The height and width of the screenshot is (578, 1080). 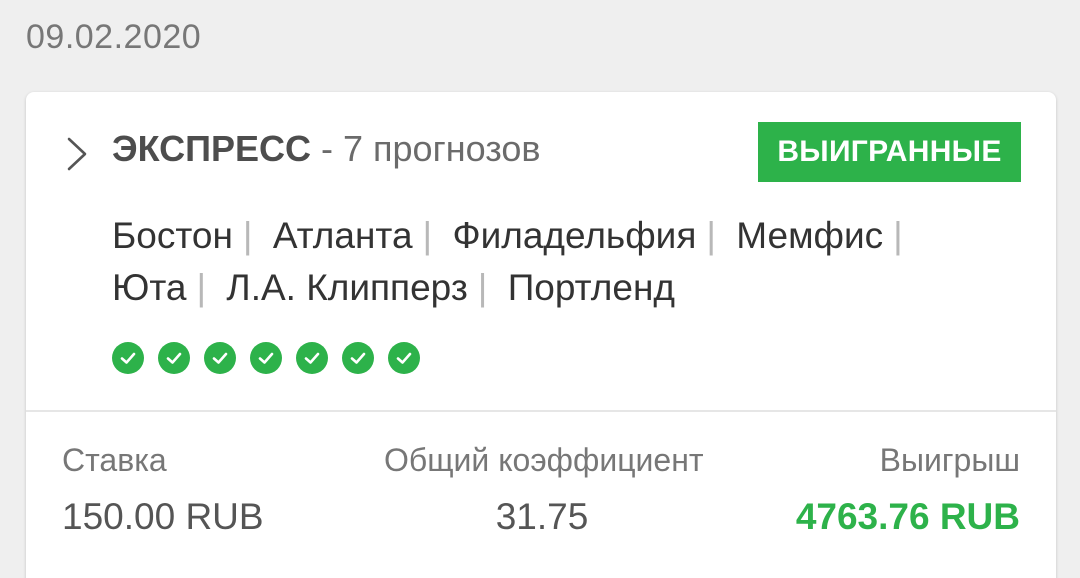 I want to click on payout-label: Выигрыш, so click(x=949, y=460).